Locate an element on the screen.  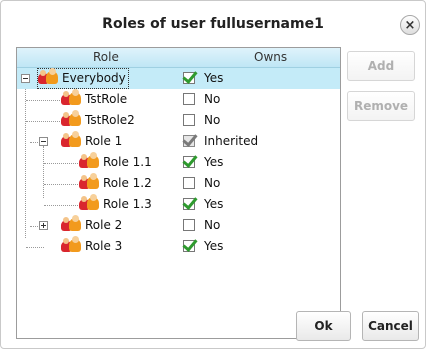
role-name: TstRole2 is located at coordinates (110, 120).